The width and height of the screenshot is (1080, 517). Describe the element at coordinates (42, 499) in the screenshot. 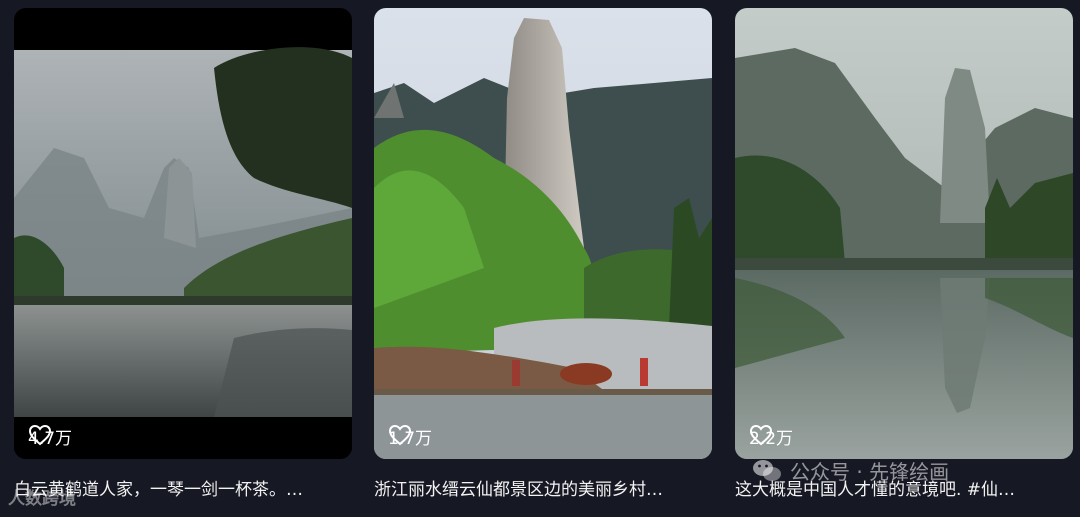

I see `watermark-left: 人数跨境` at that location.